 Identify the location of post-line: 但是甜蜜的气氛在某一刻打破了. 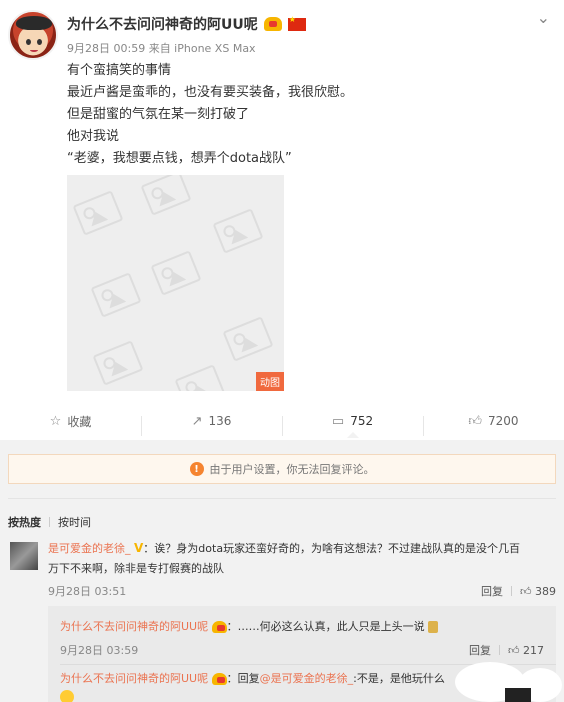
(158, 114).